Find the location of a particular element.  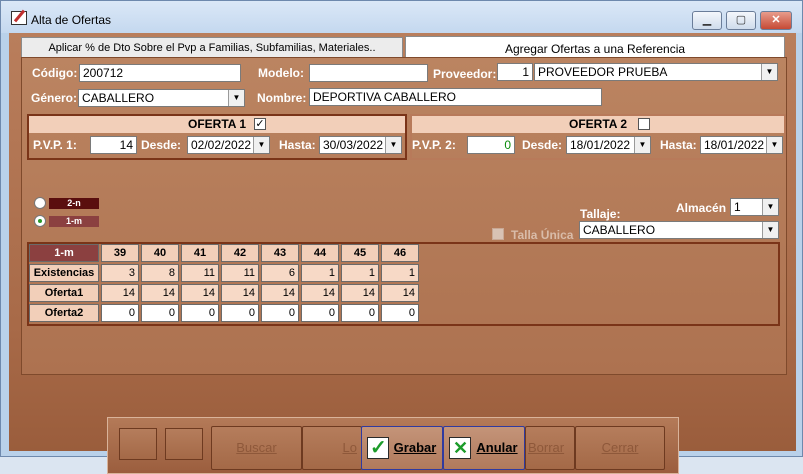

size-header: 42 is located at coordinates (240, 253).